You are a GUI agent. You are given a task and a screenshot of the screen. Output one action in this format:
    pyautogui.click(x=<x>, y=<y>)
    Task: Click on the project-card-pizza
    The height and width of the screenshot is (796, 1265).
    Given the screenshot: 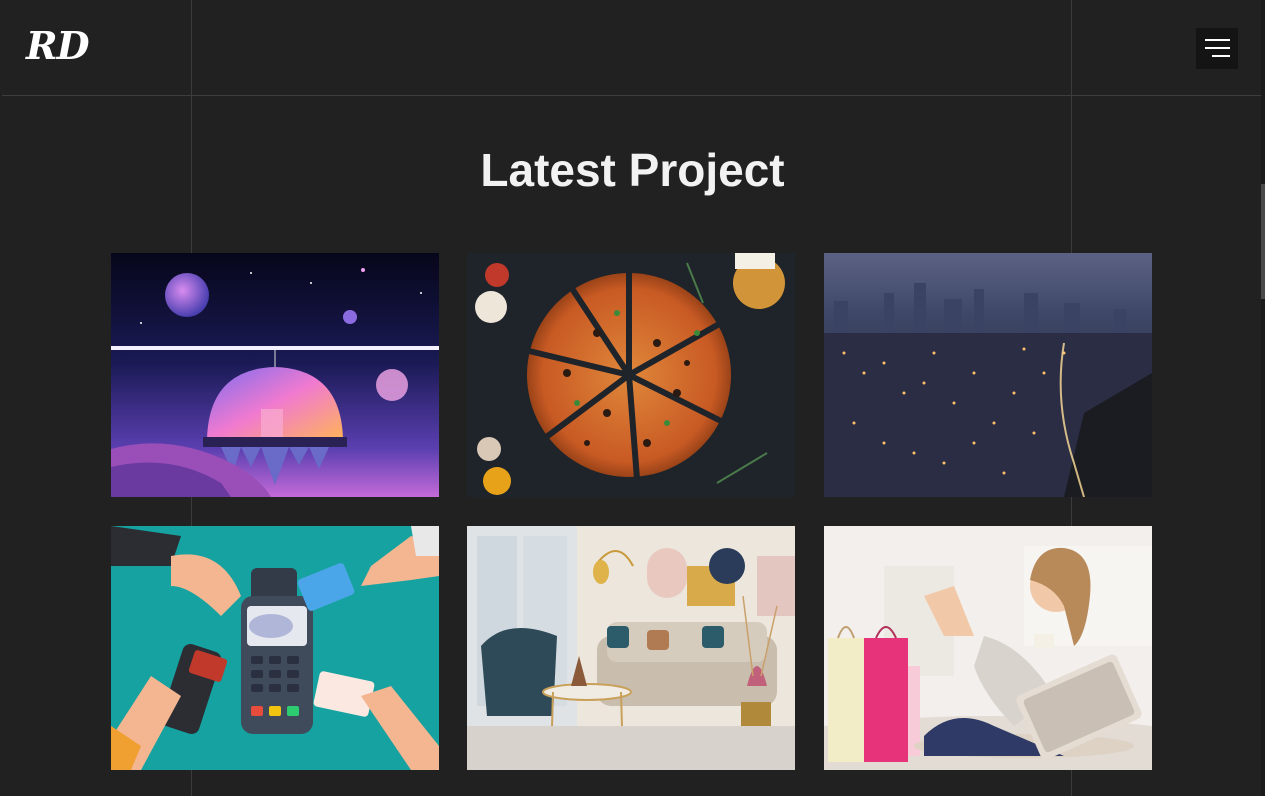 What is the action you would take?
    pyautogui.click(x=631, y=375)
    